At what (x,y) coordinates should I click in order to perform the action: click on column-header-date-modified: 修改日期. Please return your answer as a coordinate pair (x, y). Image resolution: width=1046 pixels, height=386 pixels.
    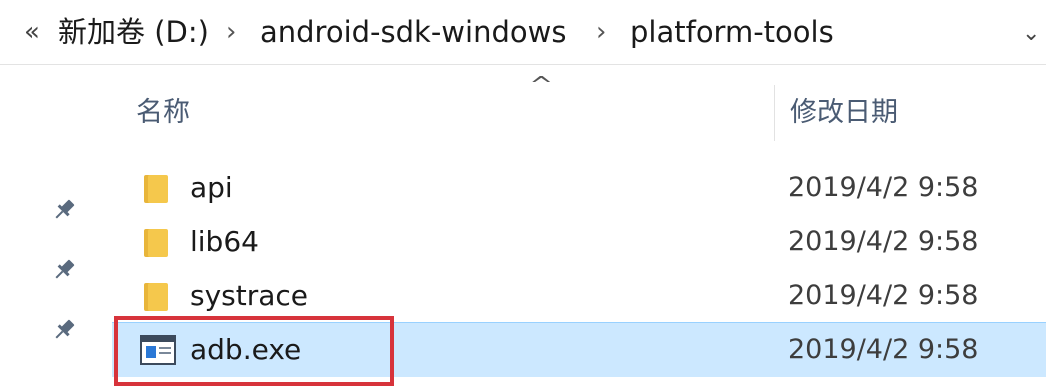
    Looking at the image, I should click on (844, 113).